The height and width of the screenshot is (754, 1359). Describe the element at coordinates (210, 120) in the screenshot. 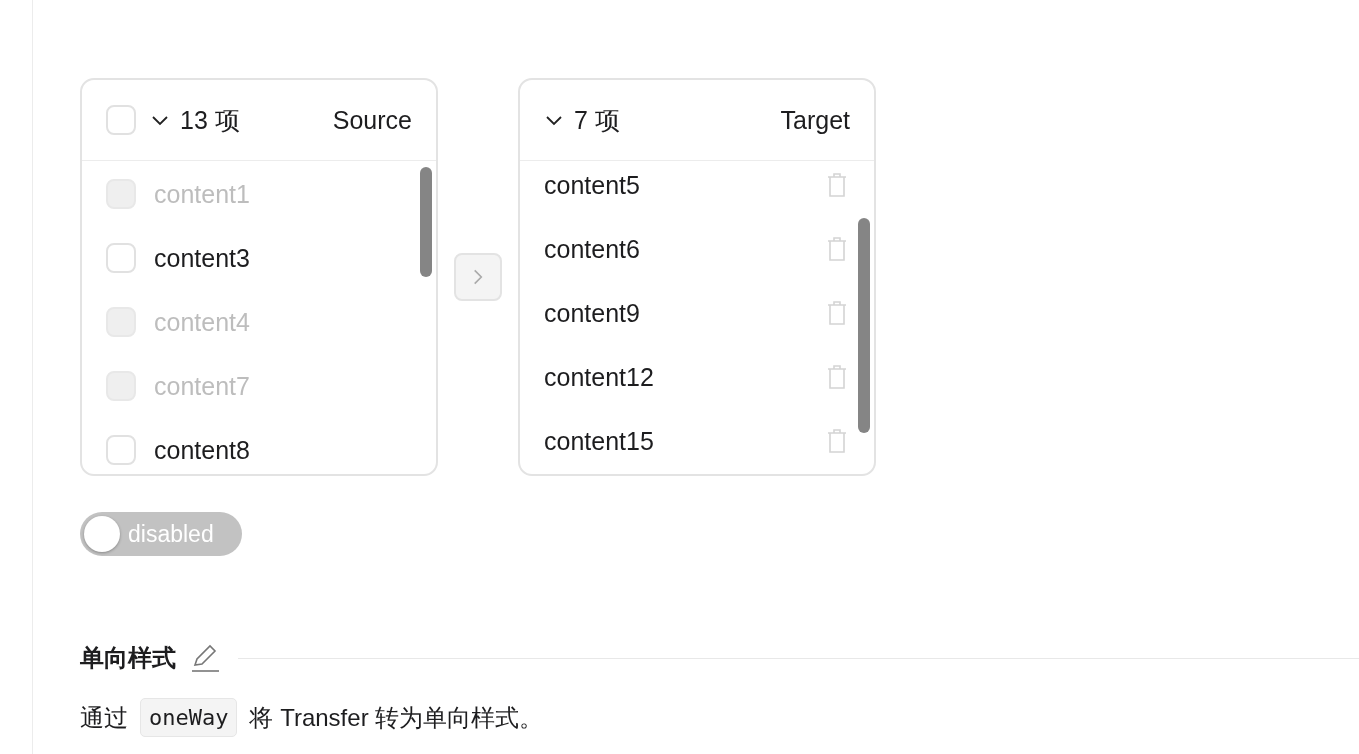

I see `item-count: 13 项` at that location.